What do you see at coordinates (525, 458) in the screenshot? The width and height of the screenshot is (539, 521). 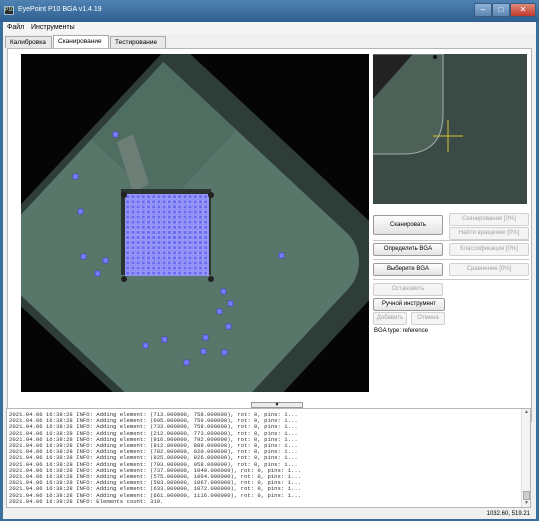 I see `log-scrollbar: ▲ ▼` at bounding box center [525, 458].